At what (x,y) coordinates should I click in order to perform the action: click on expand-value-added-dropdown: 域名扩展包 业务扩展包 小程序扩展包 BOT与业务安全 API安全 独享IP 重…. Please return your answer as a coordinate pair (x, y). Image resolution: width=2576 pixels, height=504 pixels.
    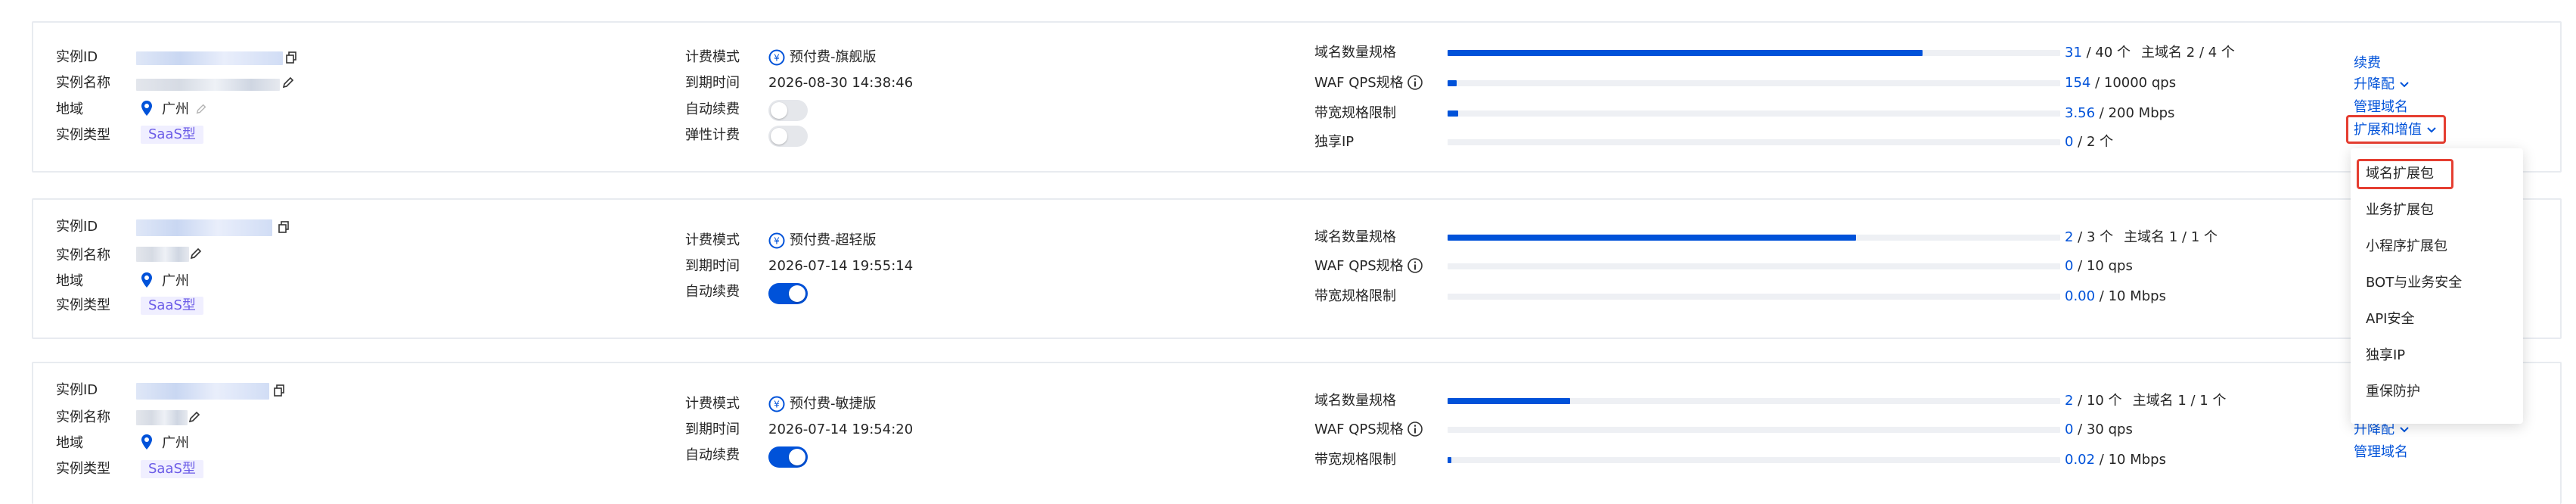
    Looking at the image, I should click on (2437, 286).